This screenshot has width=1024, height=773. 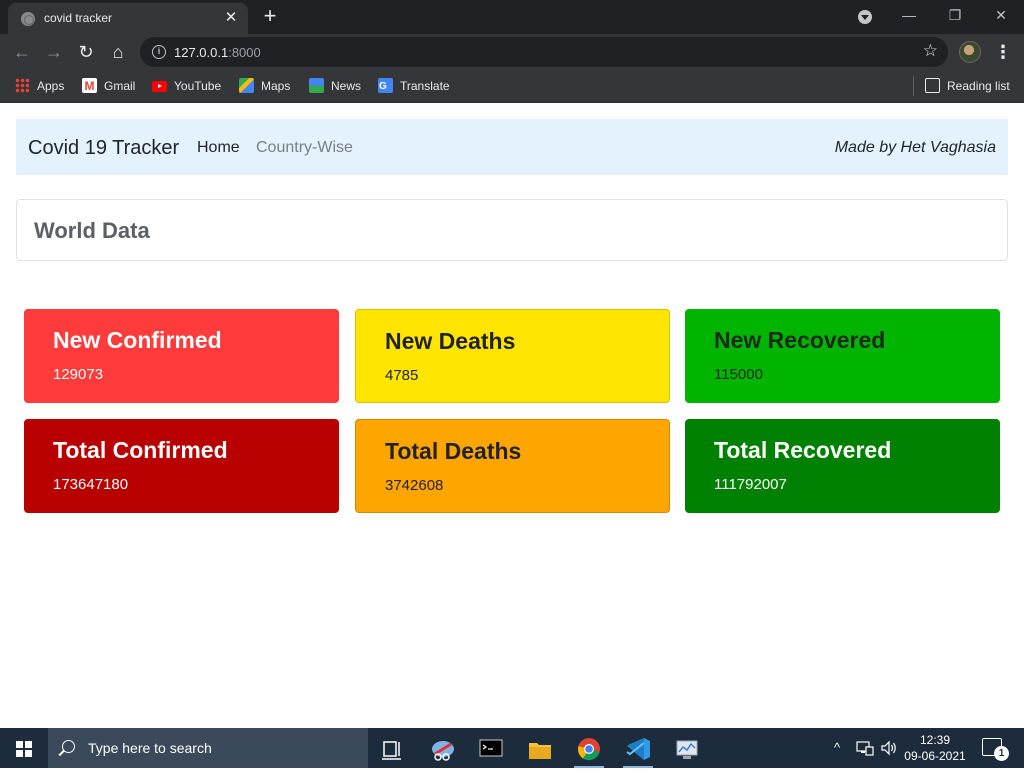 What do you see at coordinates (589, 751) in the screenshot?
I see `chrome-taskbar-icon` at bounding box center [589, 751].